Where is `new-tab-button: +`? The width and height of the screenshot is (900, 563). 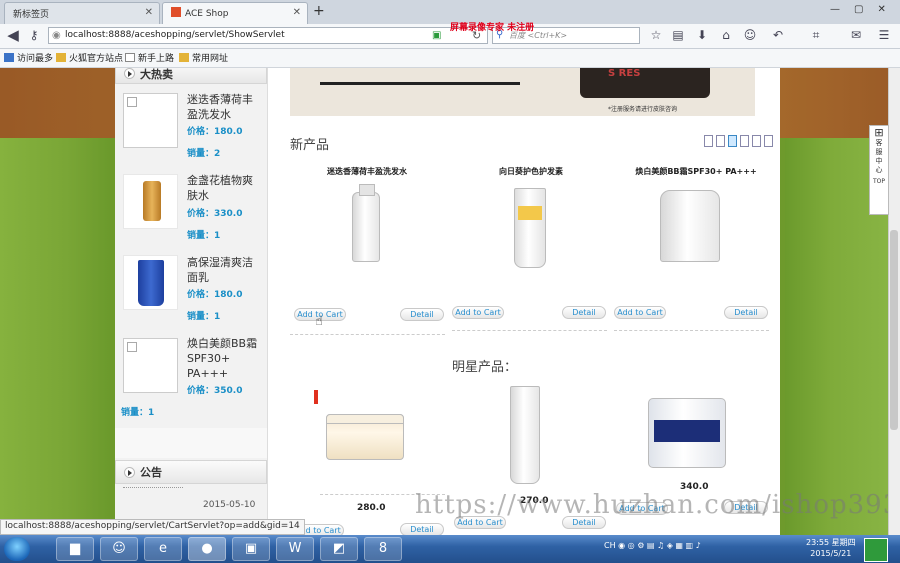 new-tab-button: + is located at coordinates (319, 11).